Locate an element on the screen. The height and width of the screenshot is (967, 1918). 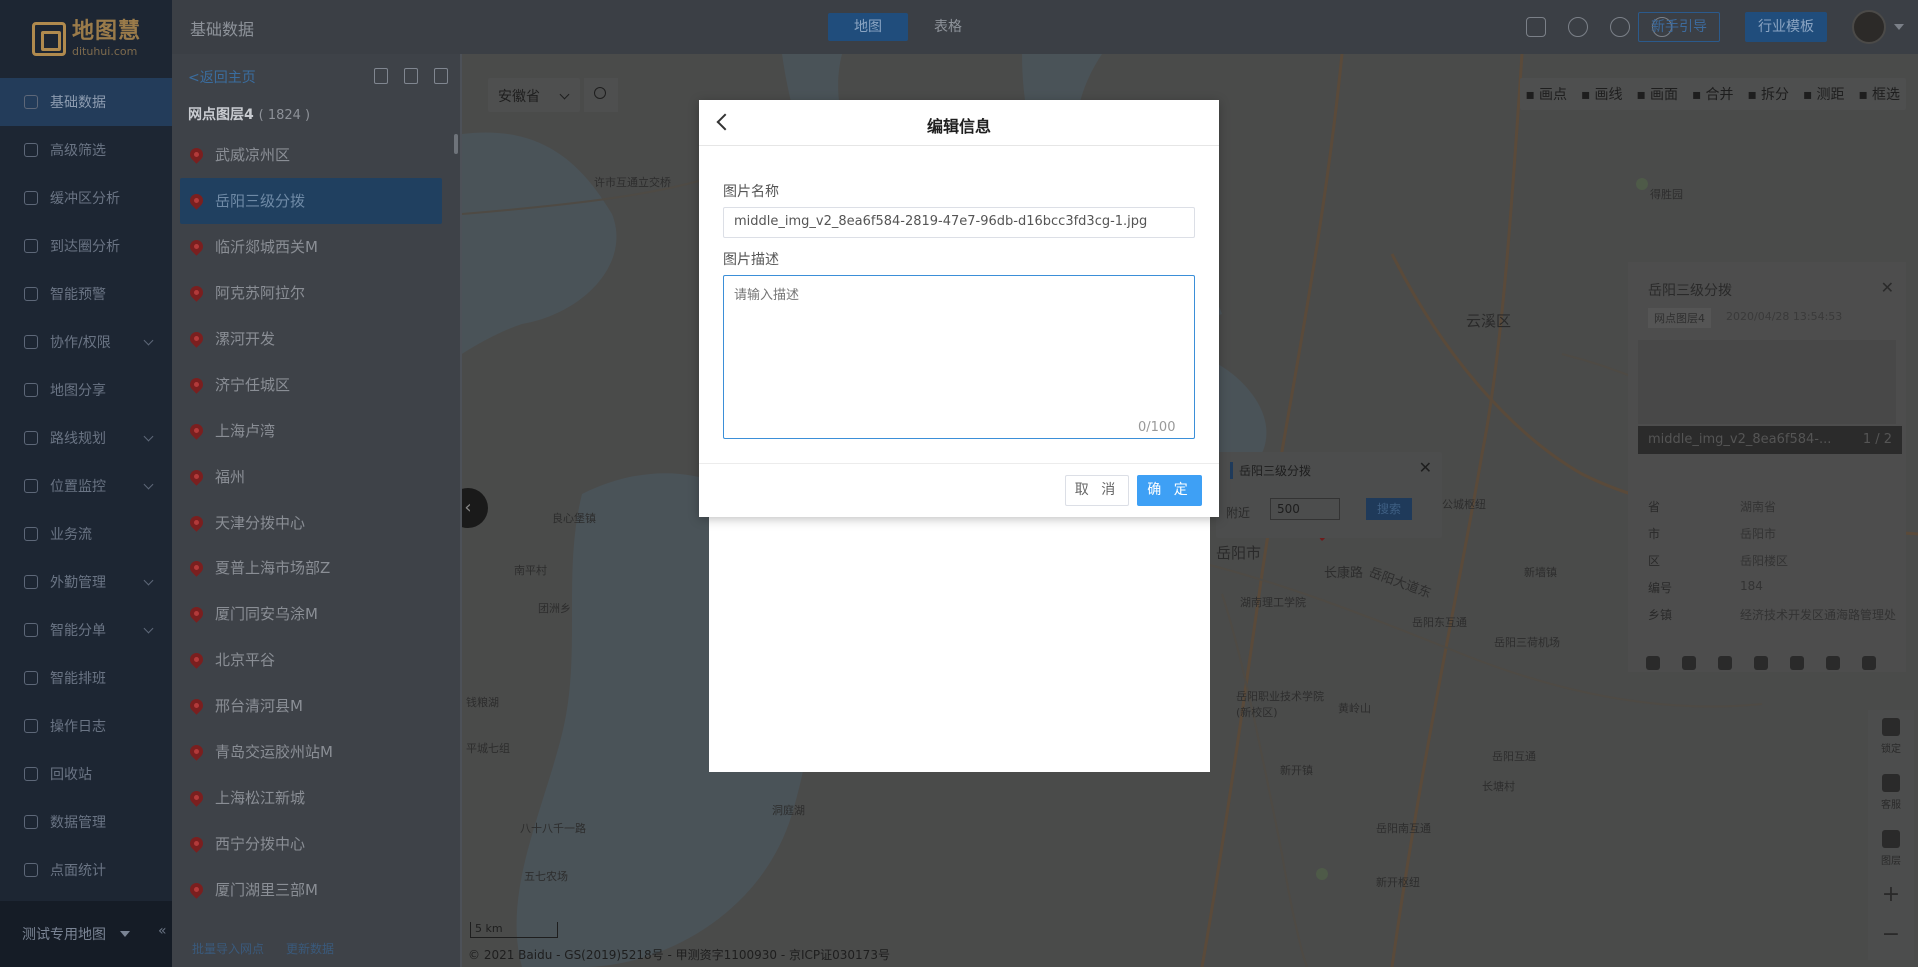
map-tool-button: 拆分 is located at coordinates (1768, 94).